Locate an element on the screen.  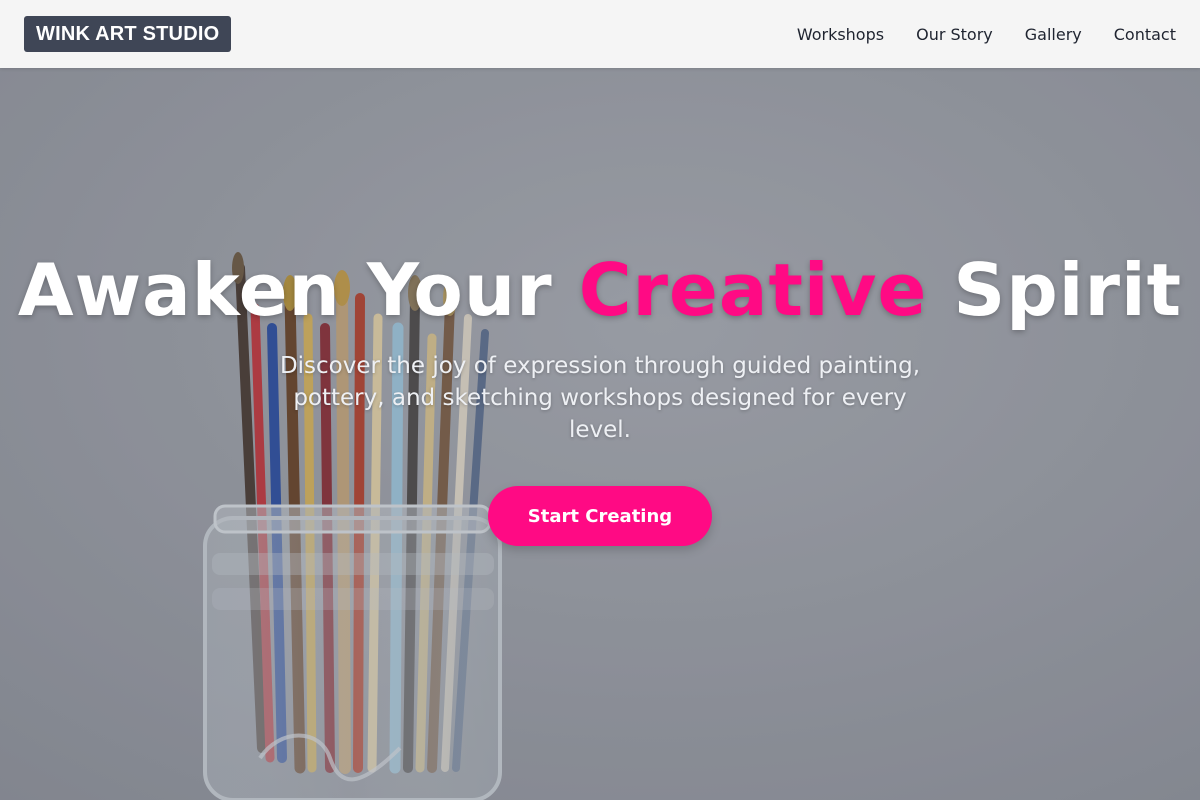
main-nav: Workshops Our Story Gallery Contact is located at coordinates (986, 34).